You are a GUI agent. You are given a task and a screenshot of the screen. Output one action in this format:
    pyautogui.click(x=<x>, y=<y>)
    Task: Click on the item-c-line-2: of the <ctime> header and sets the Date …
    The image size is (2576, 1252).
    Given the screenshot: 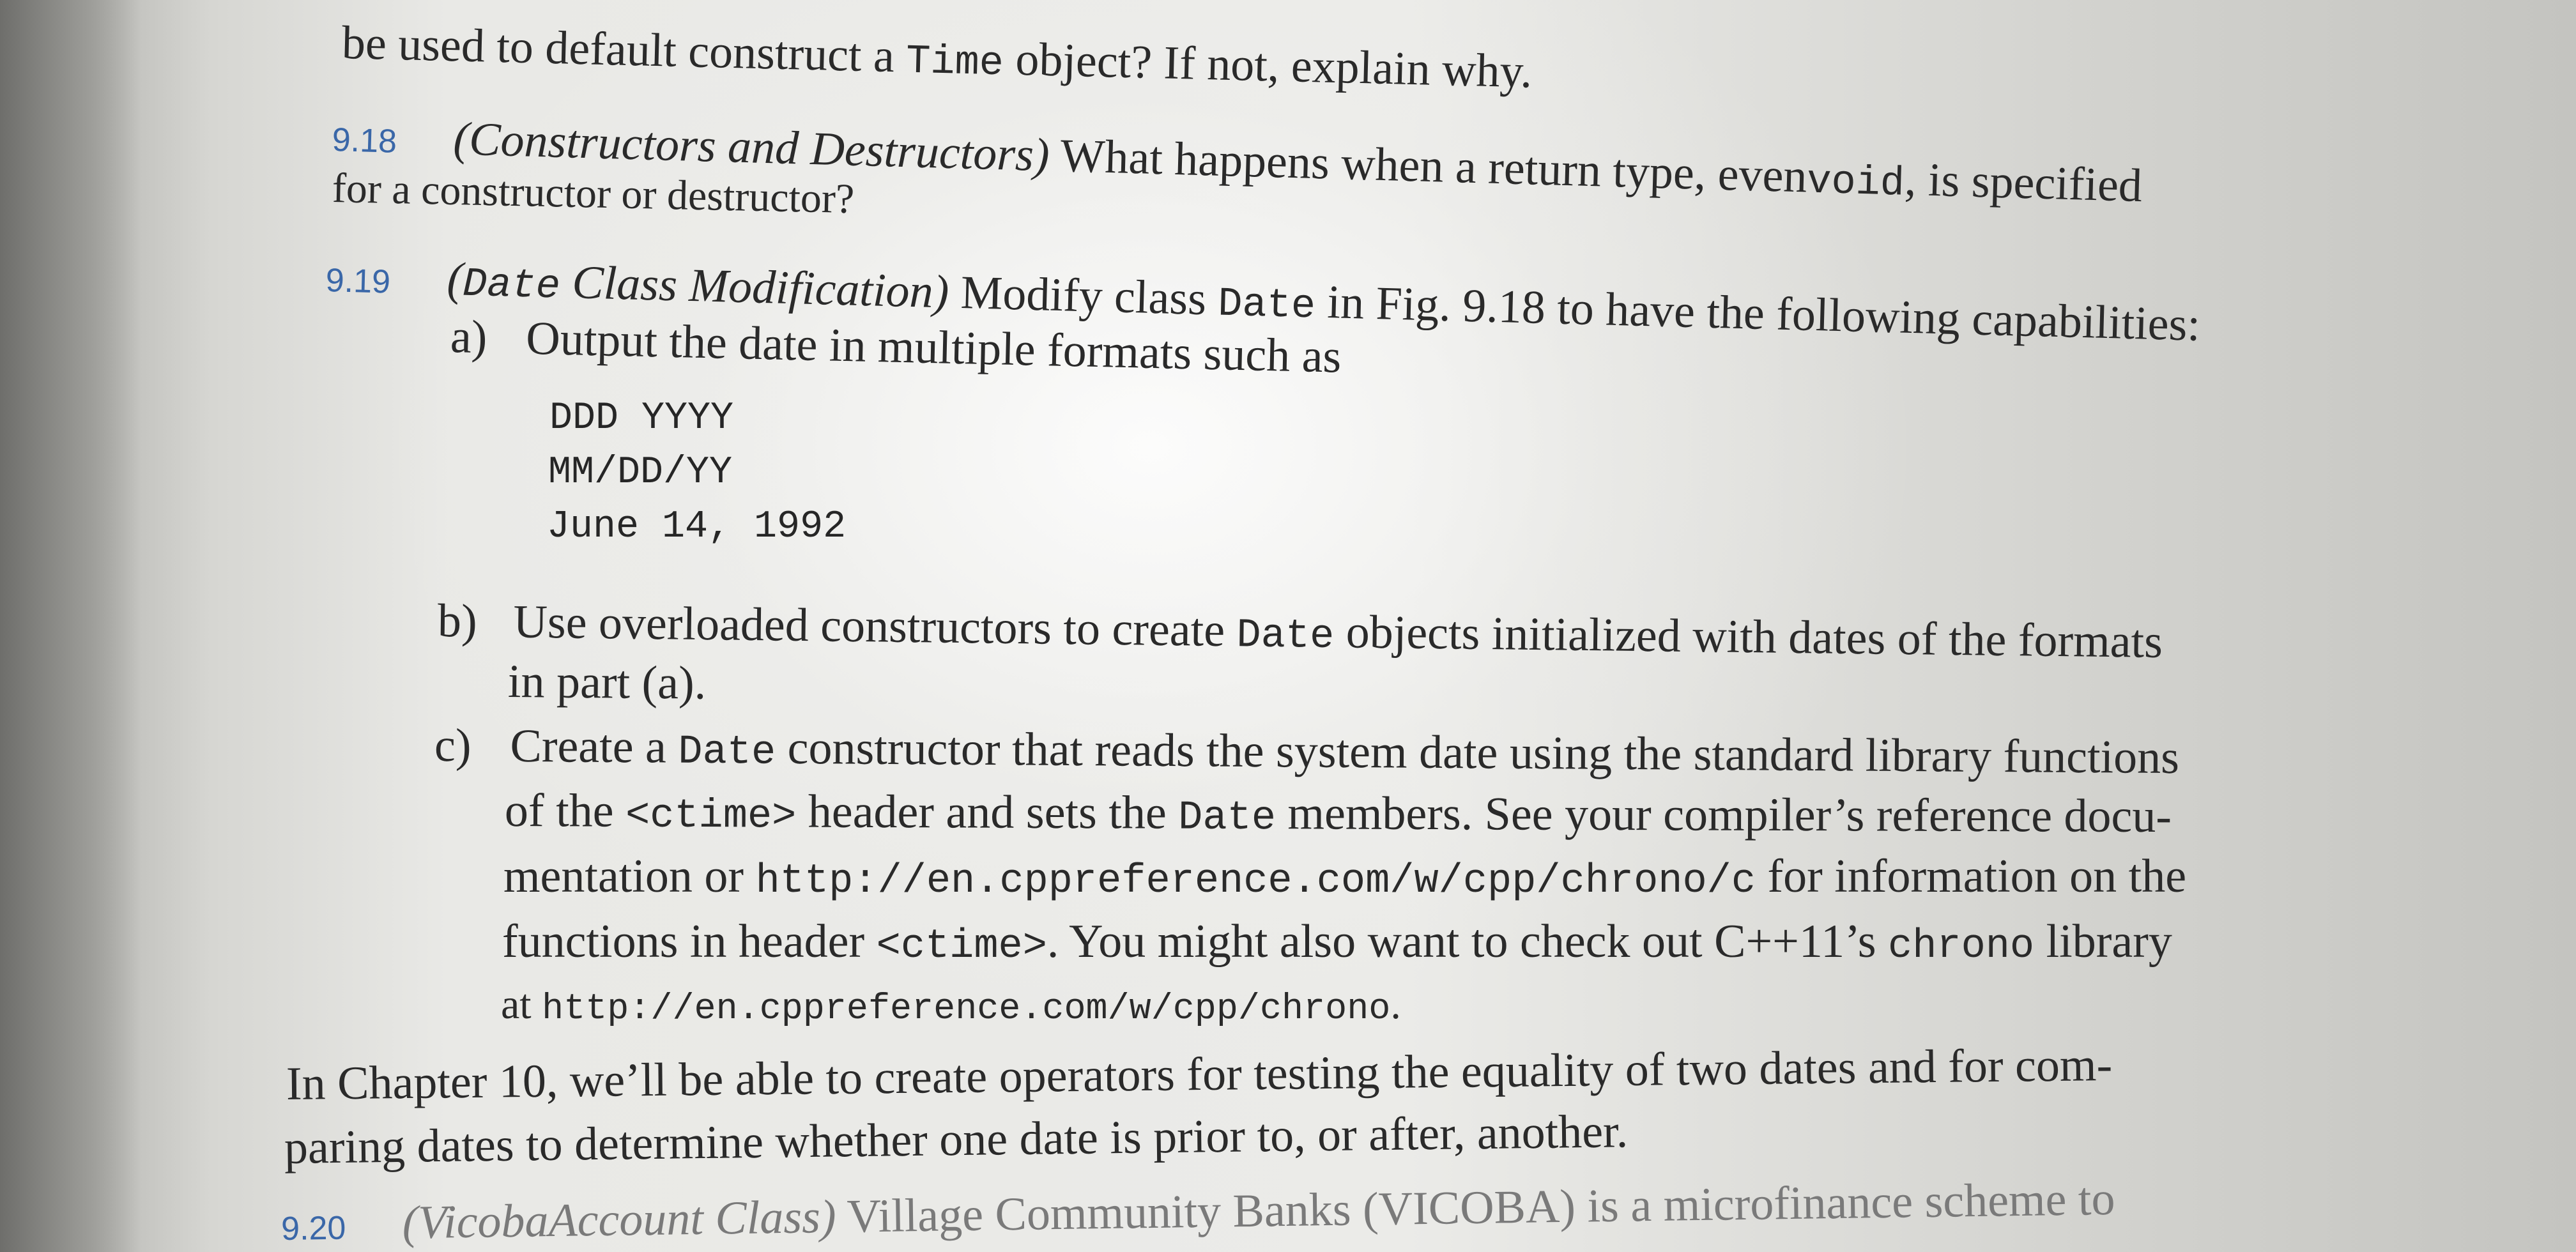 What is the action you would take?
    pyautogui.click(x=1338, y=813)
    